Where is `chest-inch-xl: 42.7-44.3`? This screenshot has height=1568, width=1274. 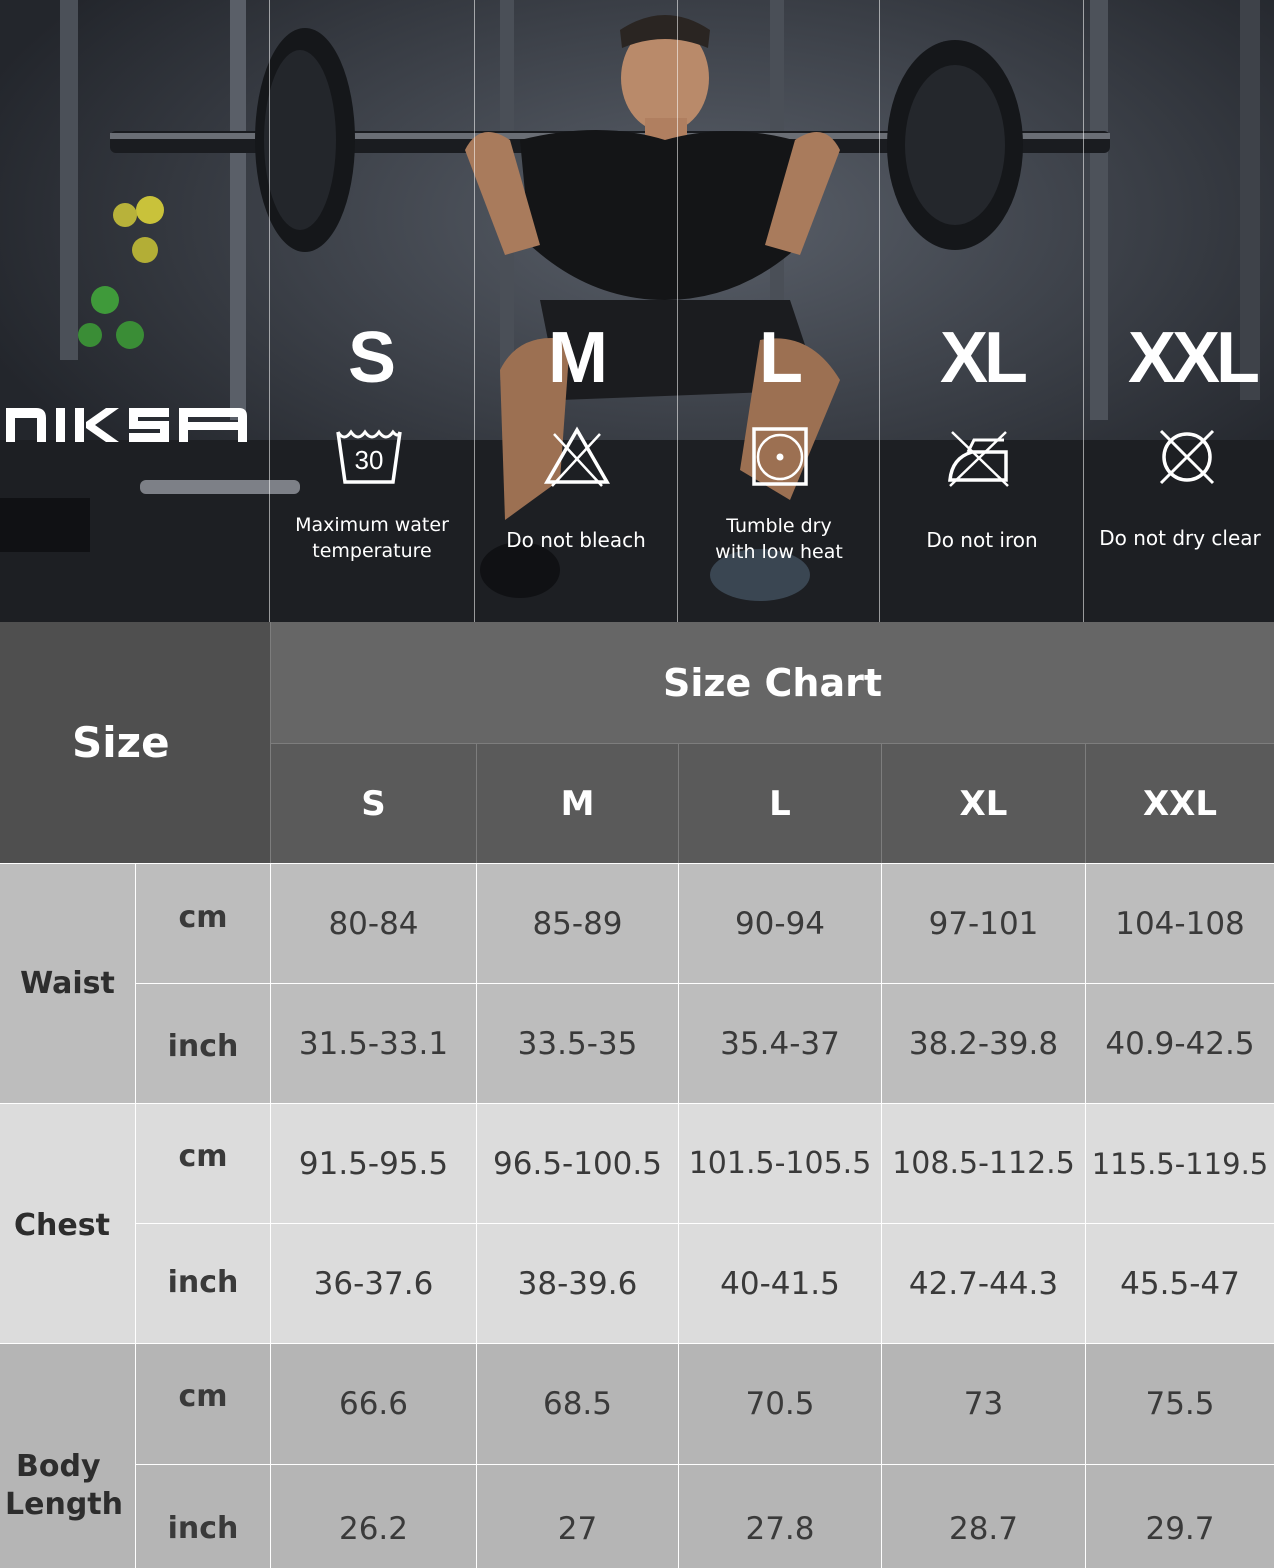 chest-inch-xl: 42.7-44.3 is located at coordinates (983, 1283).